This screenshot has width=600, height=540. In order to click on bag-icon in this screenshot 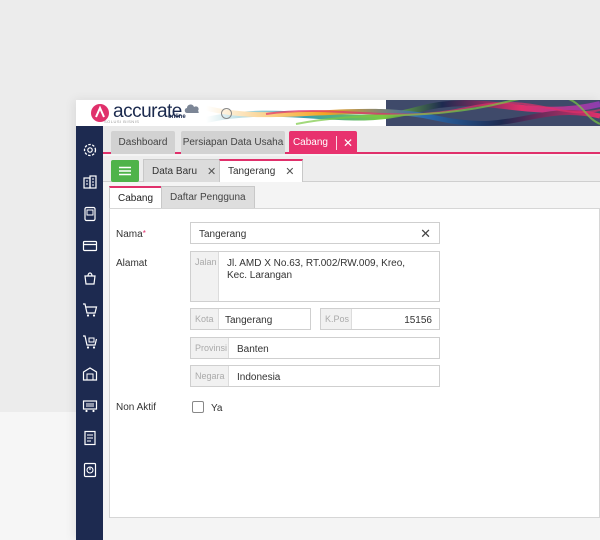, I will do `click(90, 278)`.